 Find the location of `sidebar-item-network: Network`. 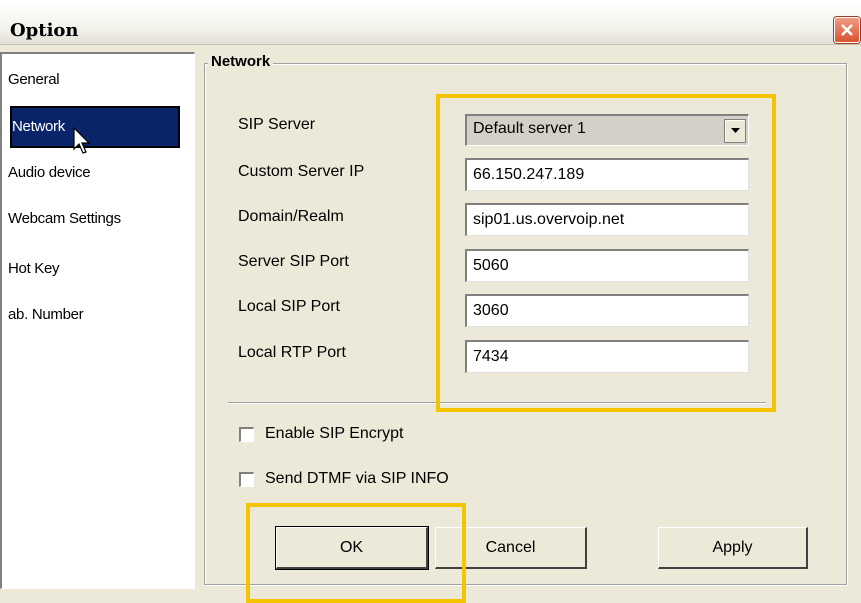

sidebar-item-network: Network is located at coordinates (95, 127).